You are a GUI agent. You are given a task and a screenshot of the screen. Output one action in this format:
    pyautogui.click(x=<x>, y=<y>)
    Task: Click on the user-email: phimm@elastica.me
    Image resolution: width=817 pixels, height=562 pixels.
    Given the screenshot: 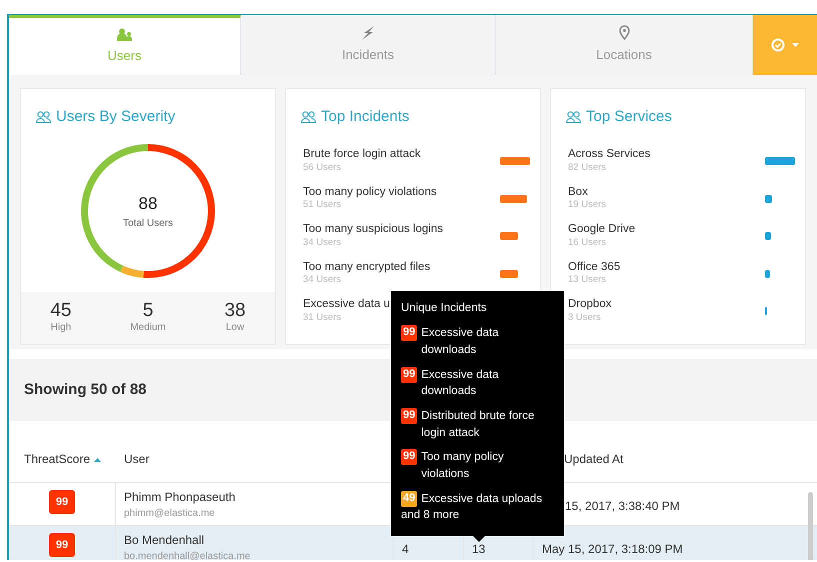 What is the action you would take?
    pyautogui.click(x=170, y=513)
    